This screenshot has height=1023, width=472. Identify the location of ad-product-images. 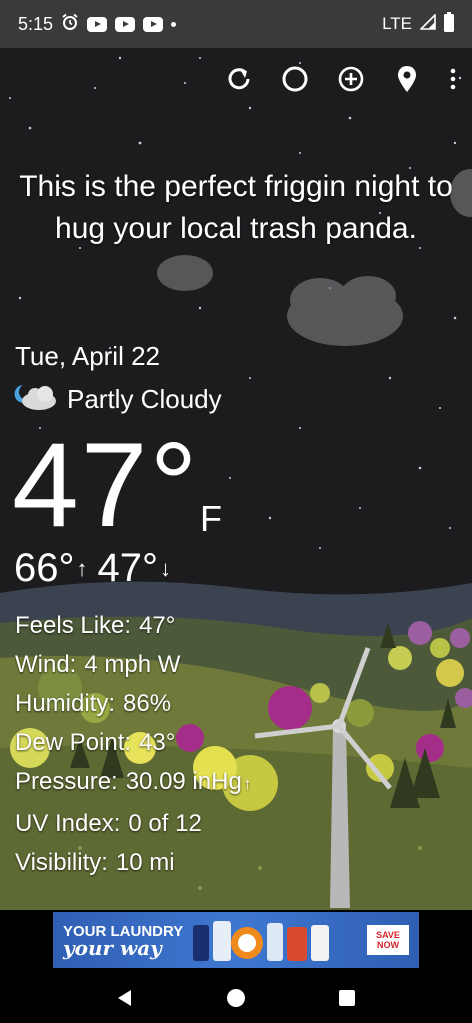
(275, 940).